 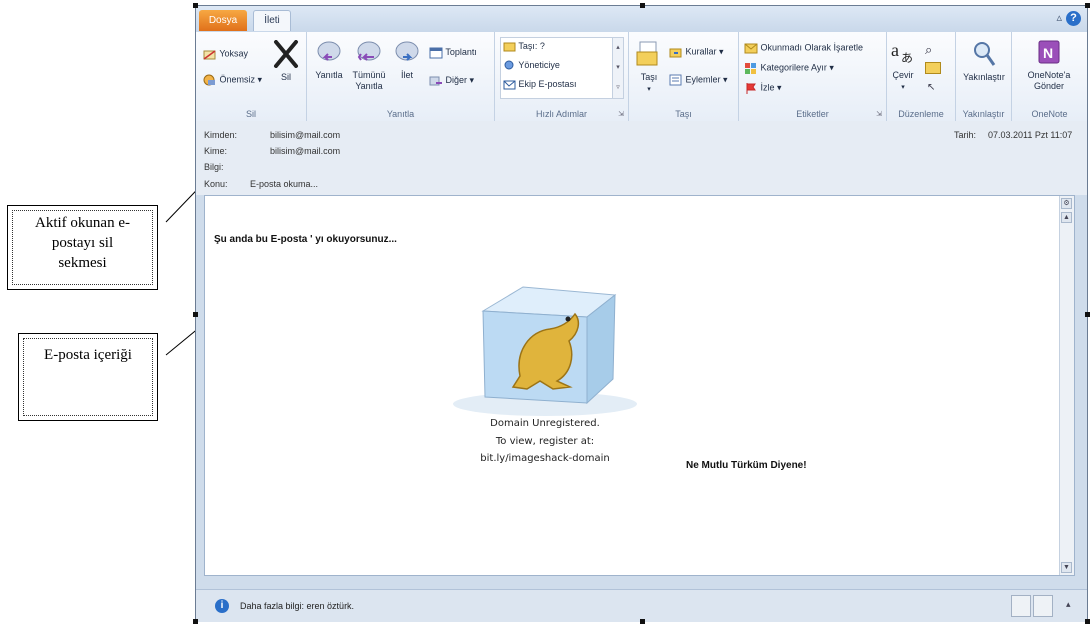 I want to click on zoom-button: Yakınlaştır, so click(x=984, y=61).